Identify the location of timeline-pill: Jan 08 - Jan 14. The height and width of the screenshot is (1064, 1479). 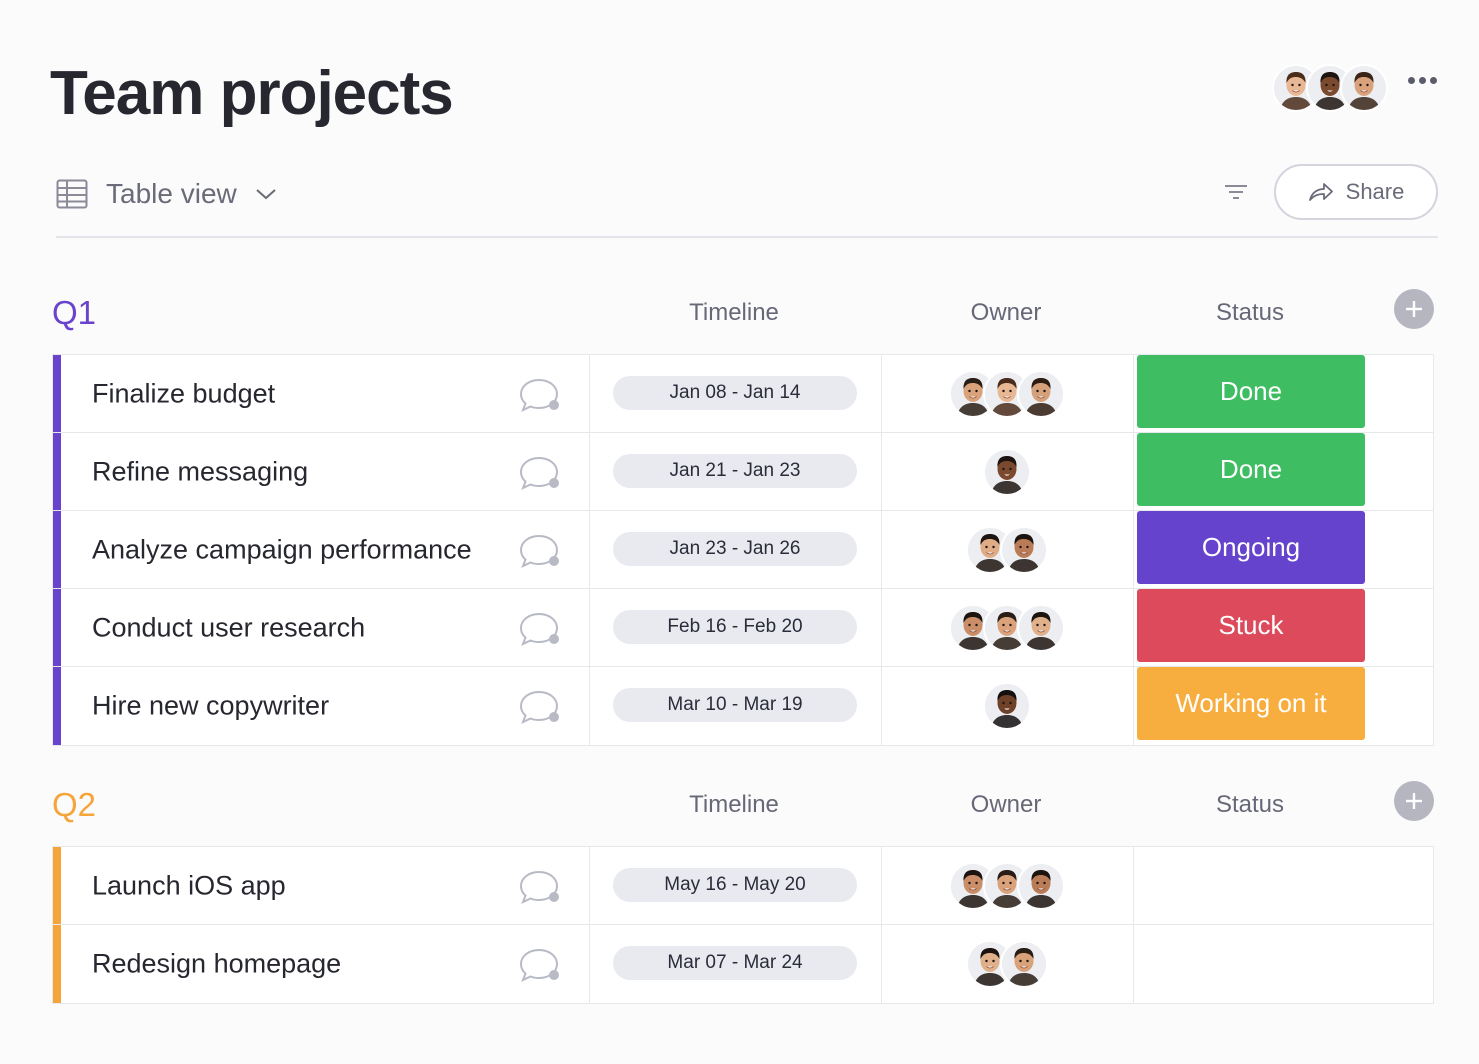
(735, 393).